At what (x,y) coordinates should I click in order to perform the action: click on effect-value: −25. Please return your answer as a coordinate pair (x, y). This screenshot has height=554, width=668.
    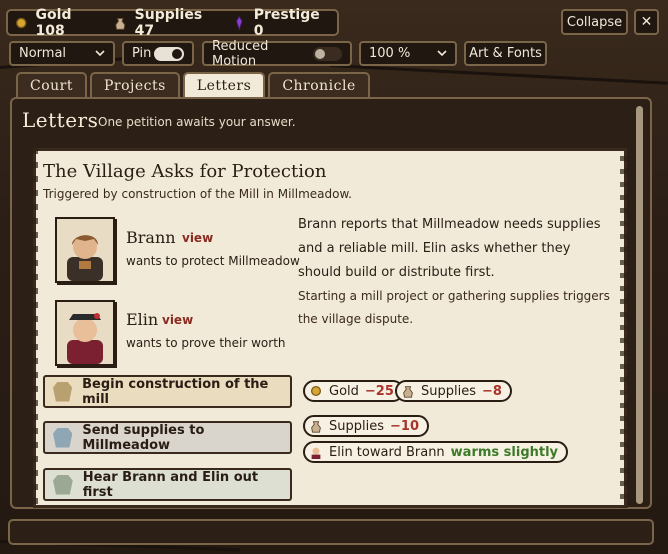
    Looking at the image, I should click on (379, 391).